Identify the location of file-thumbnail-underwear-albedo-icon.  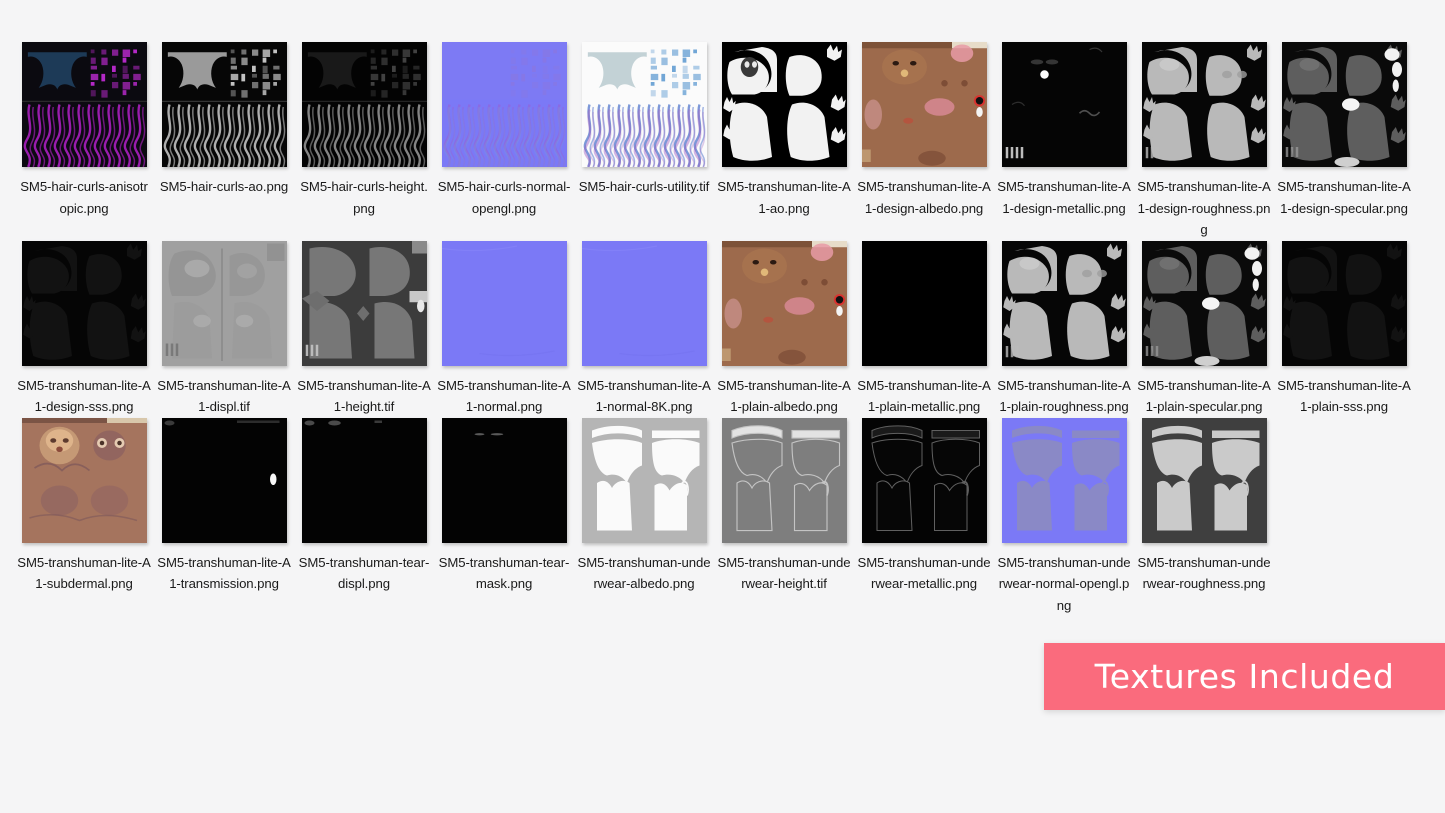
(644, 480).